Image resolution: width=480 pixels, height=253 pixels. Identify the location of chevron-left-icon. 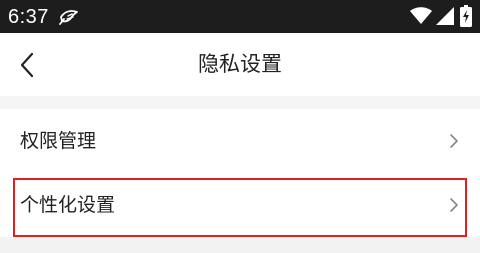
(27, 65).